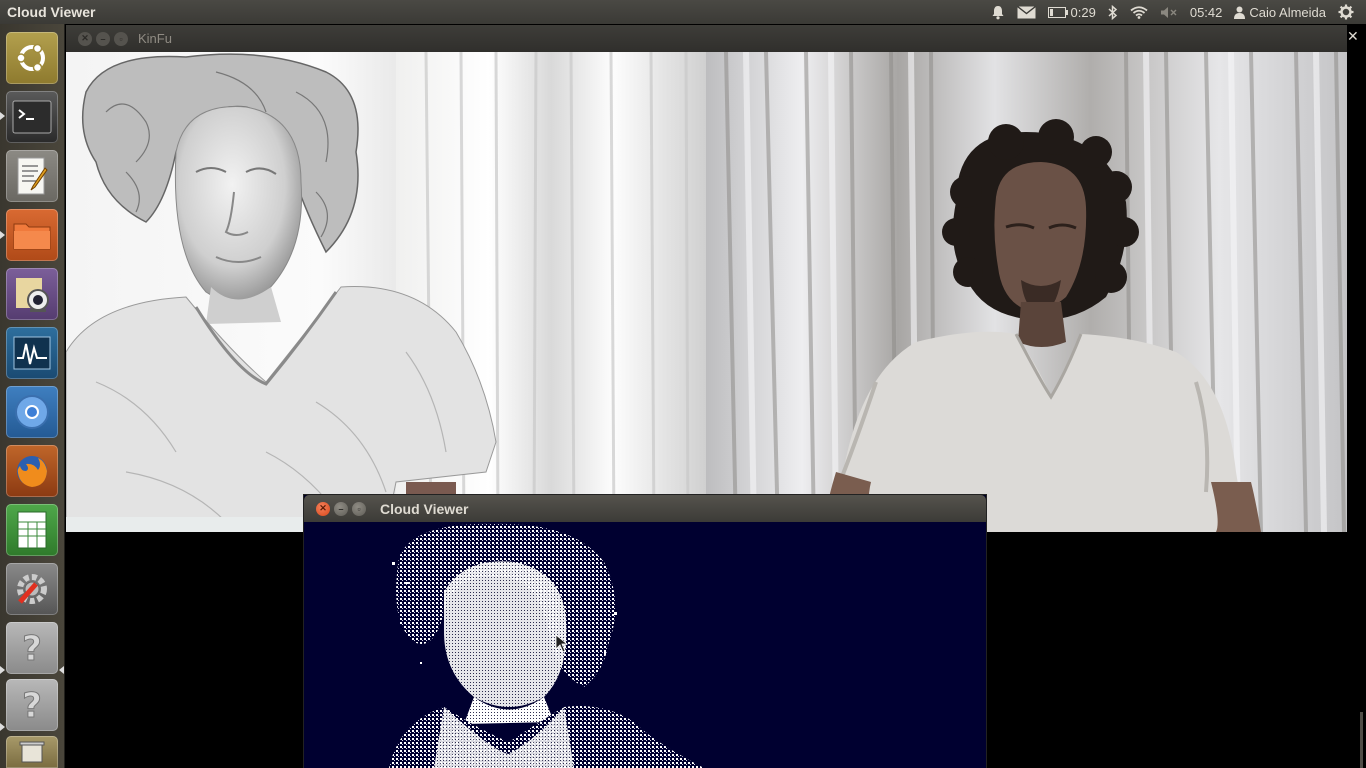 This screenshot has height=768, width=1366. Describe the element at coordinates (1346, 12) in the screenshot. I see `session-gear-icon` at that location.